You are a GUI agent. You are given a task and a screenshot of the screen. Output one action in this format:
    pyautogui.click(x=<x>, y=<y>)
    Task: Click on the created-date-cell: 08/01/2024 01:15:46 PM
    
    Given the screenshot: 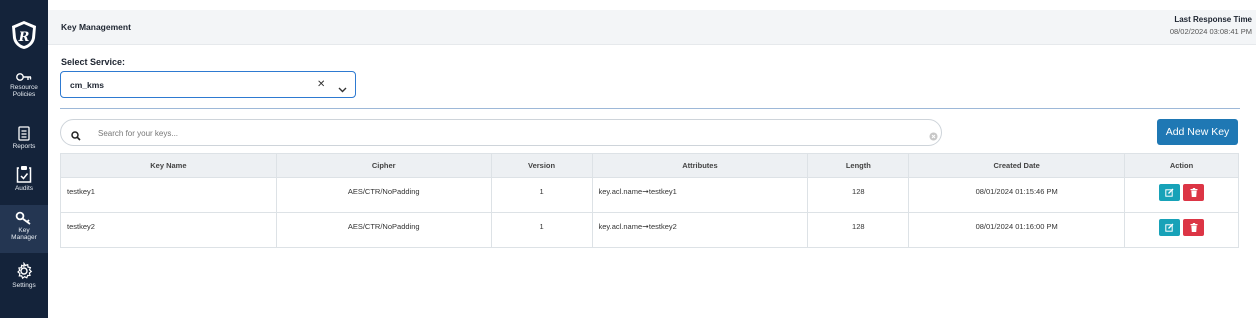 What is the action you would take?
    pyautogui.click(x=1017, y=195)
    